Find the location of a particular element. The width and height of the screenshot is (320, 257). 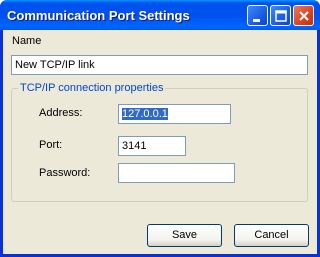

address-value: 127.0.0.1 is located at coordinates (145, 114).